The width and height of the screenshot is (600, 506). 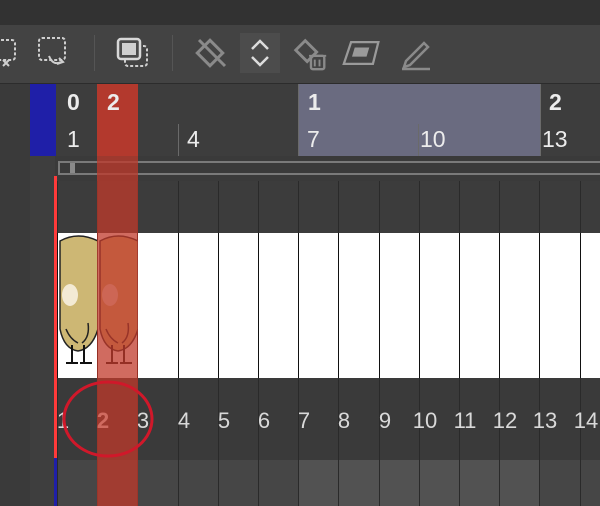 What do you see at coordinates (344, 421) in the screenshot?
I see `frame-number: 8` at bounding box center [344, 421].